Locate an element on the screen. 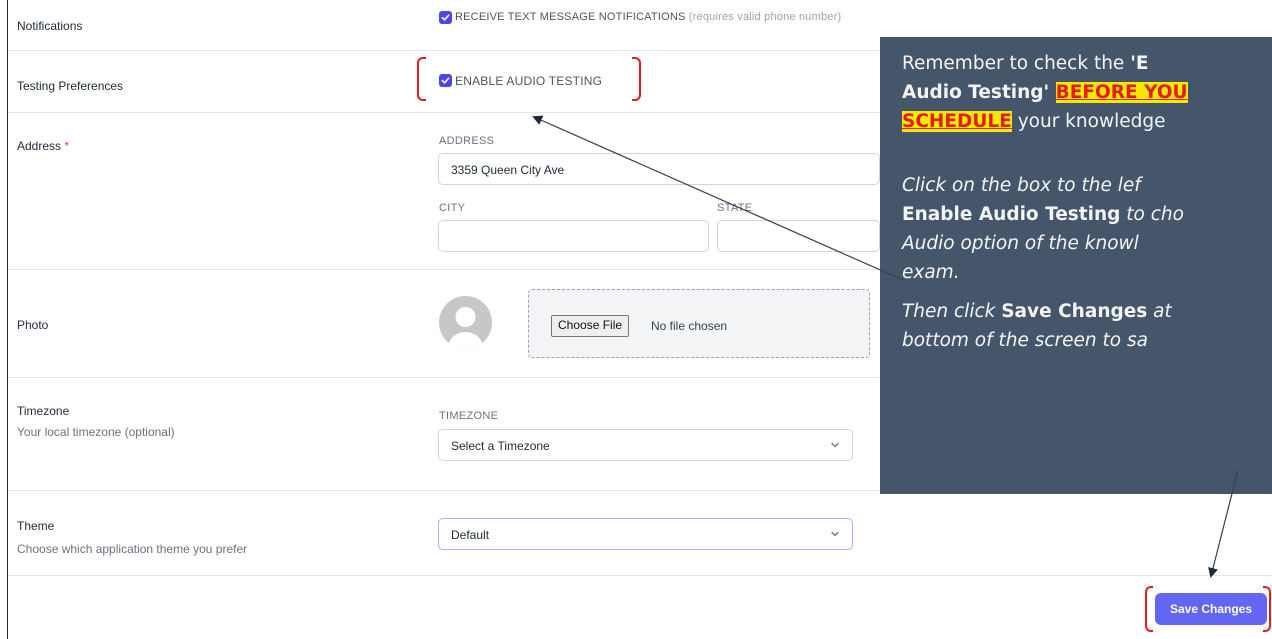 The height and width of the screenshot is (639, 1272). arrow-to-audio-checkbox is located at coordinates (718, 198).